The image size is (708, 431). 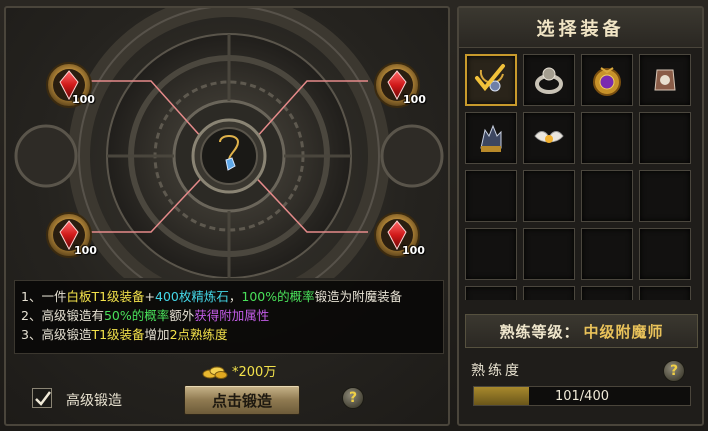 I want to click on info-text: 增加, so click(x=157, y=334).